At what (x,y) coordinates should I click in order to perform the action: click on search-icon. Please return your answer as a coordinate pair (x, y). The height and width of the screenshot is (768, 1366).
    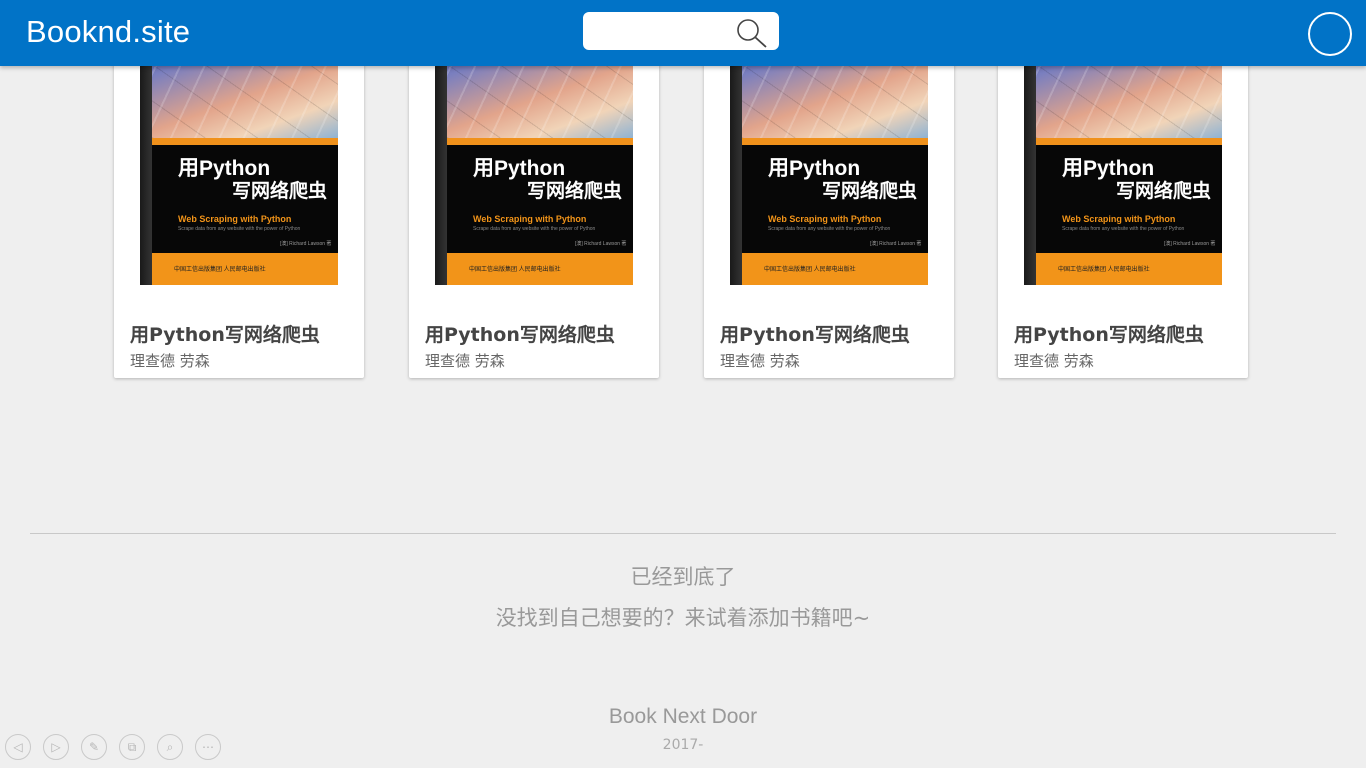
    Looking at the image, I should click on (752, 33).